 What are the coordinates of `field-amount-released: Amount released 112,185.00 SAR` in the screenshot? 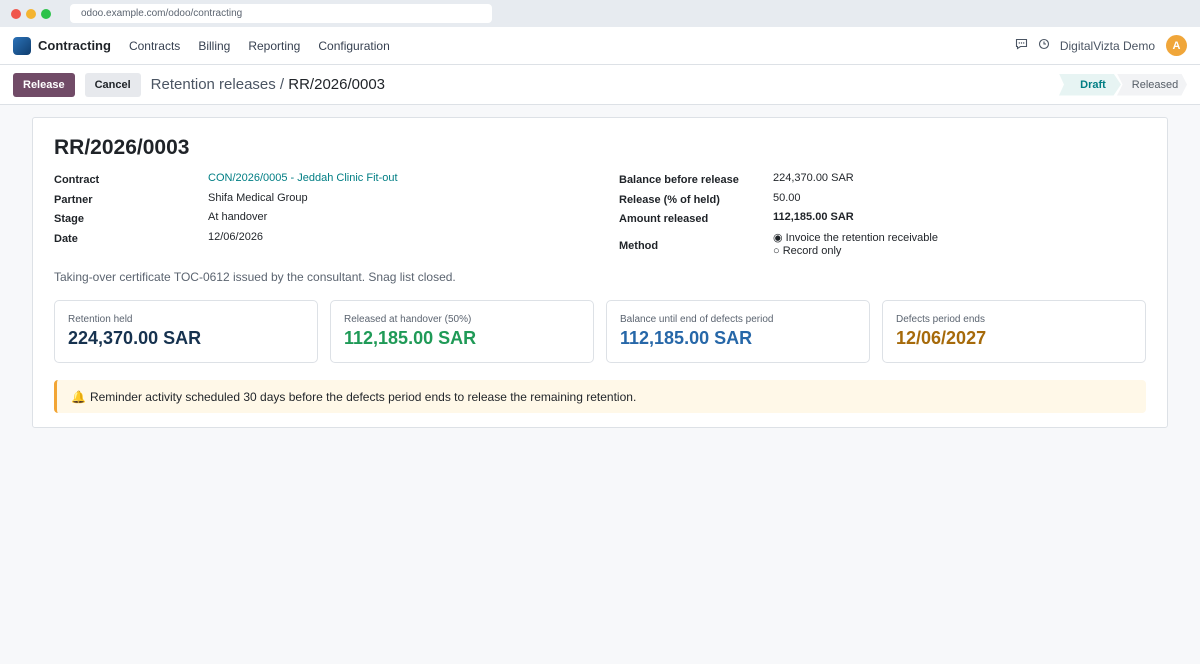 It's located at (778, 221).